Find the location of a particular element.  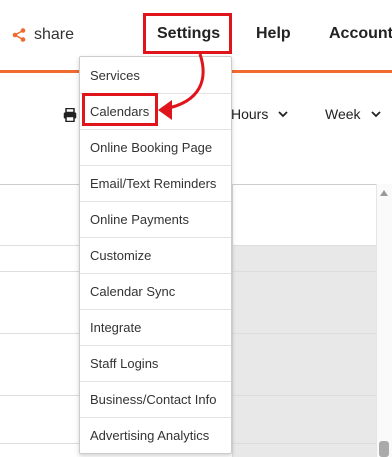

nav-help: Help is located at coordinates (273, 34).